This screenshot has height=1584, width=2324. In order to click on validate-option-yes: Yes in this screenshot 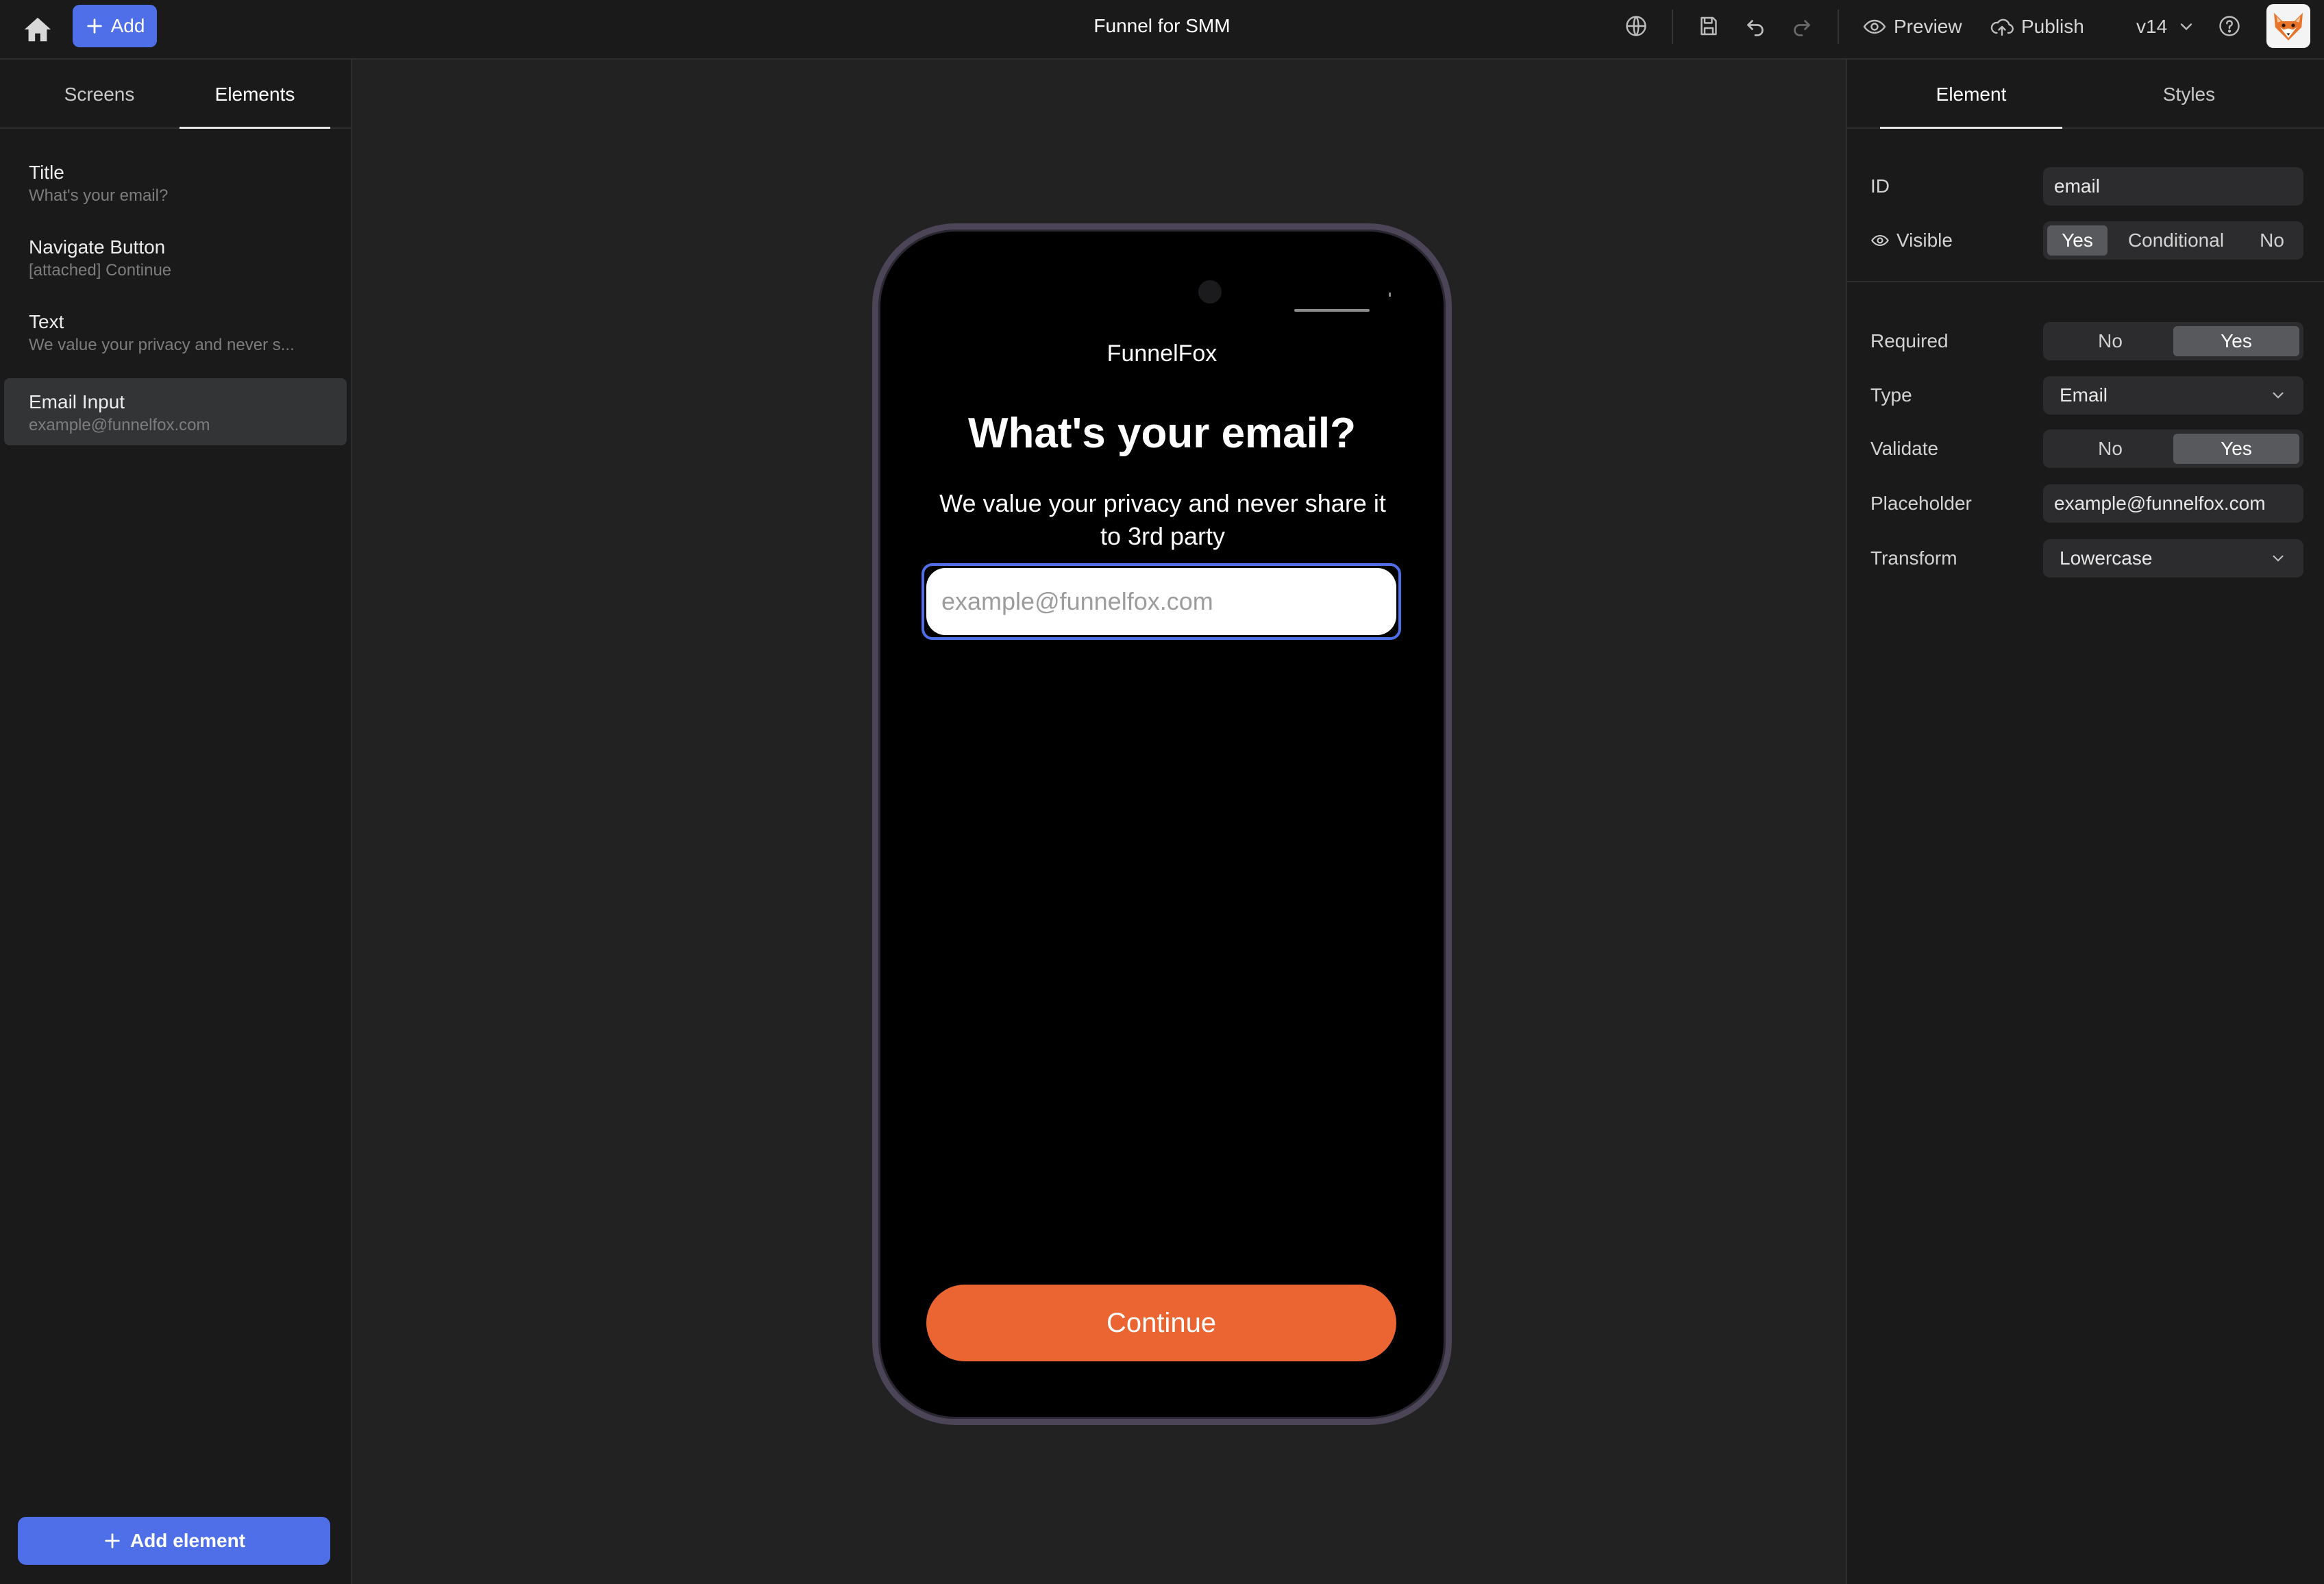, I will do `click(2236, 449)`.